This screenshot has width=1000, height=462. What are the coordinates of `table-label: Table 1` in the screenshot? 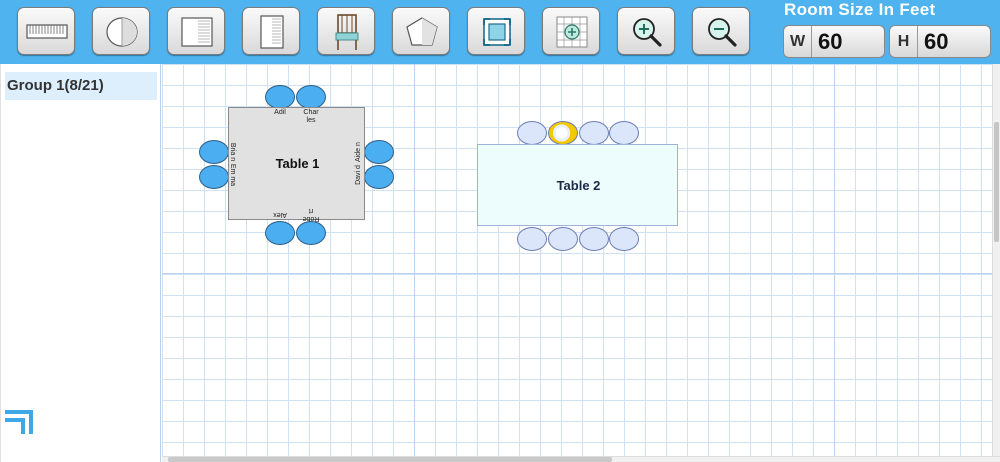 It's located at (297, 163).